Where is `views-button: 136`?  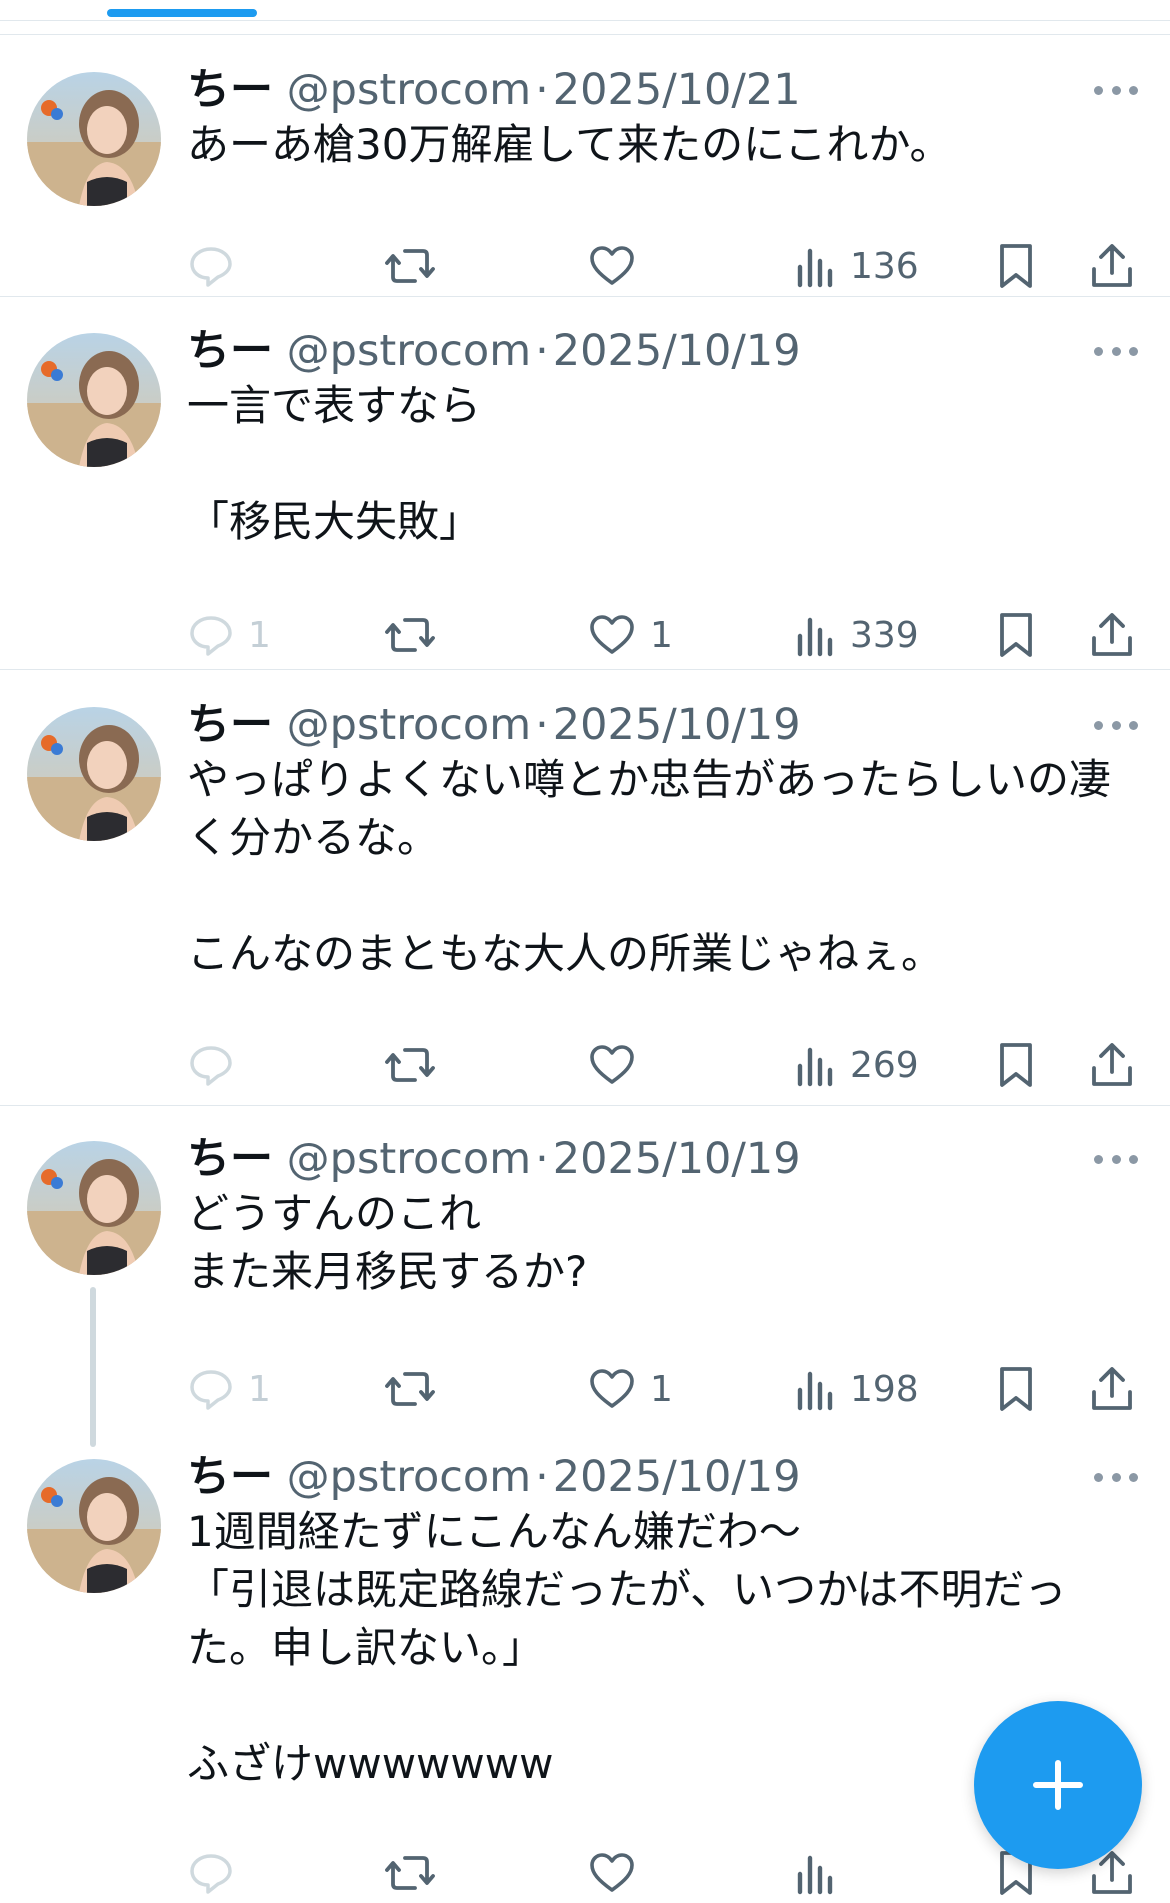
views-button: 136 is located at coordinates (857, 266).